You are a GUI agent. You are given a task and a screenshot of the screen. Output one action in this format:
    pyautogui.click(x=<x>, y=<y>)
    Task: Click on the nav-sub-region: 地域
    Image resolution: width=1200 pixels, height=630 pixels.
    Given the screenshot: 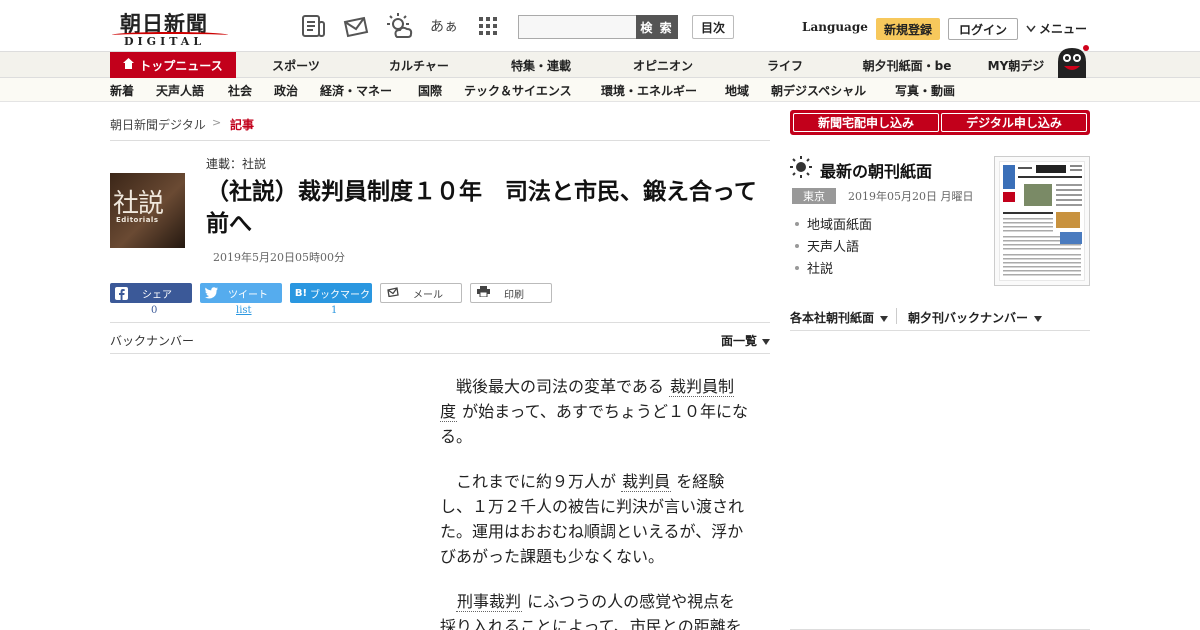 What is the action you would take?
    pyautogui.click(x=737, y=90)
    